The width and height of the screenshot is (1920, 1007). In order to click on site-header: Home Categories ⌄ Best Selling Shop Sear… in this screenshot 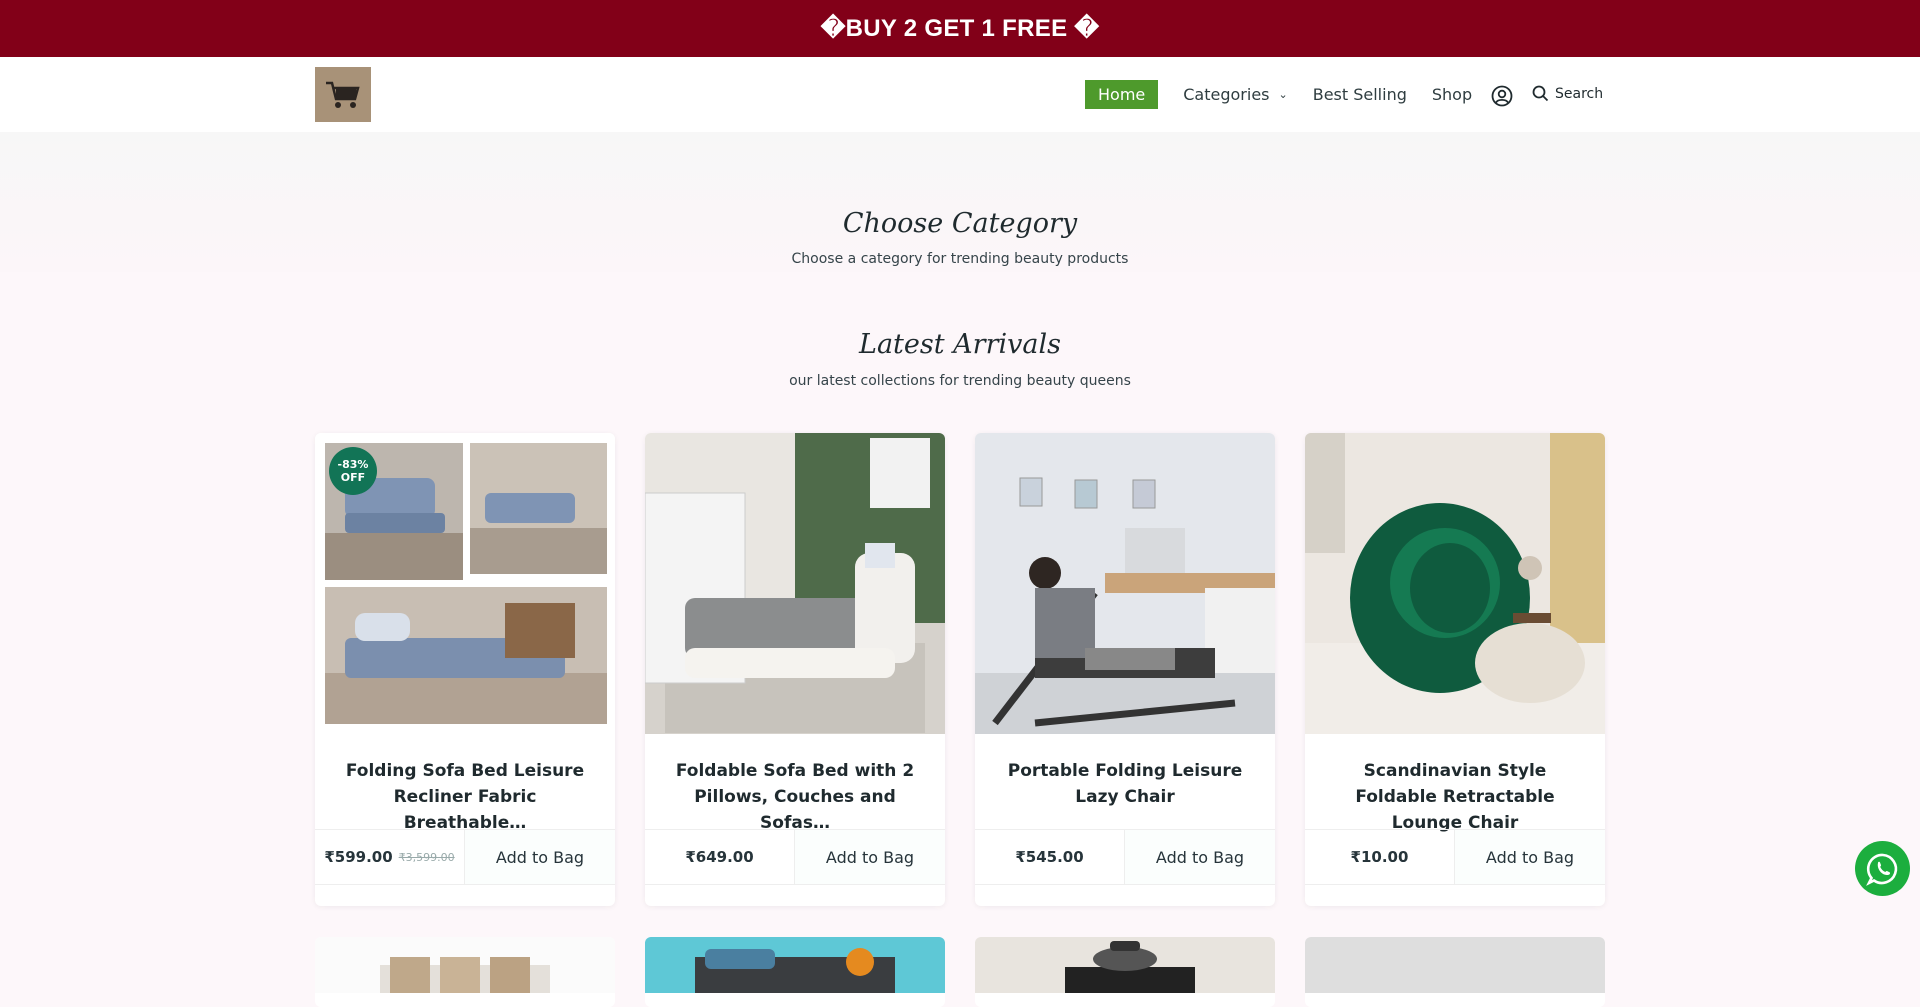, I will do `click(960, 94)`.